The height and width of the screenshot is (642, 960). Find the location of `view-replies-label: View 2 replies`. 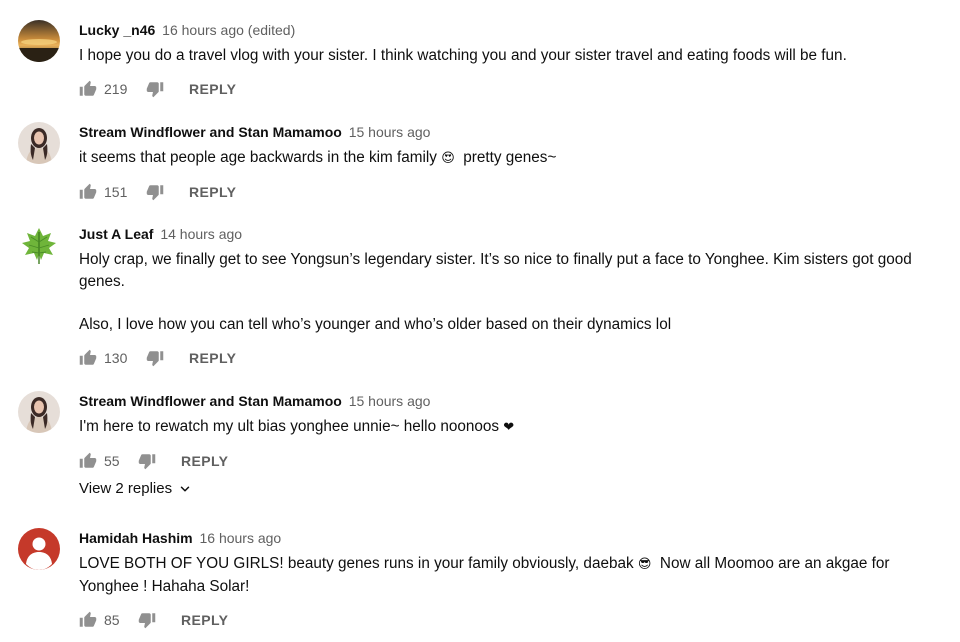

view-replies-label: View 2 replies is located at coordinates (126, 488).